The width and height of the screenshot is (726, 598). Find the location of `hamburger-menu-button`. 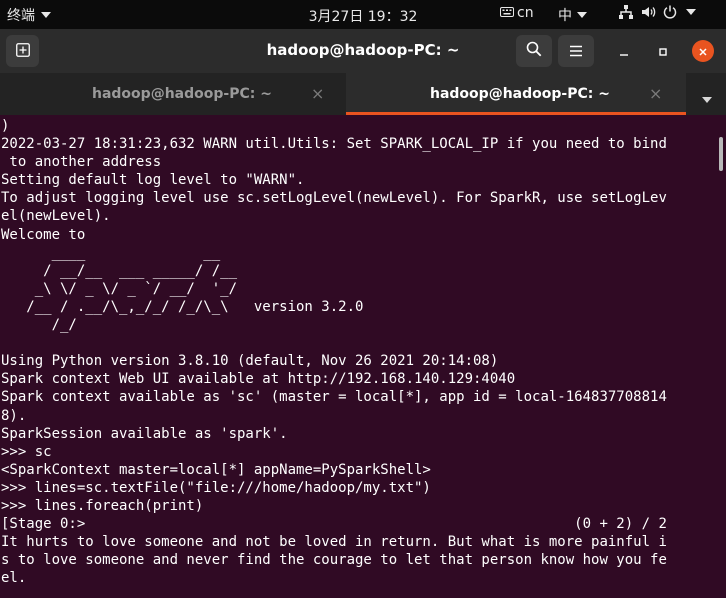

hamburger-menu-button is located at coordinates (576, 51).